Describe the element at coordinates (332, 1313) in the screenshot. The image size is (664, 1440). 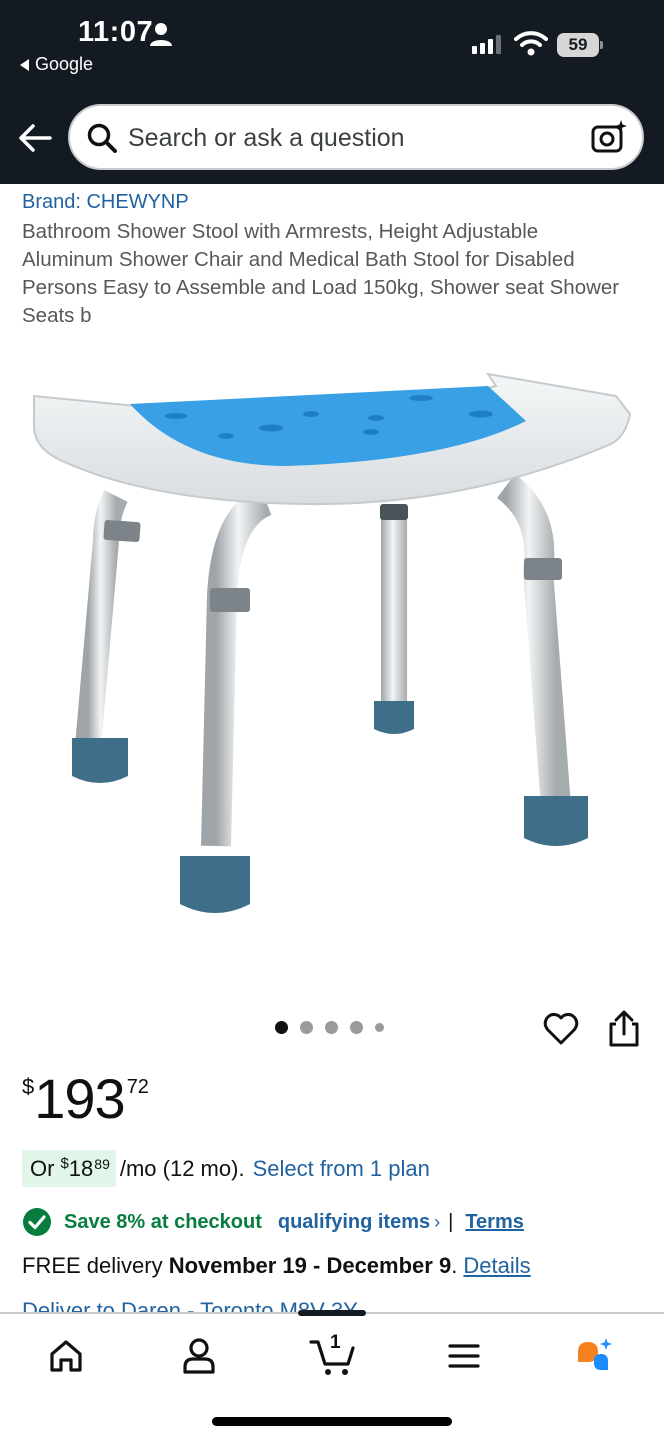
I see `active-tab-indicator` at that location.